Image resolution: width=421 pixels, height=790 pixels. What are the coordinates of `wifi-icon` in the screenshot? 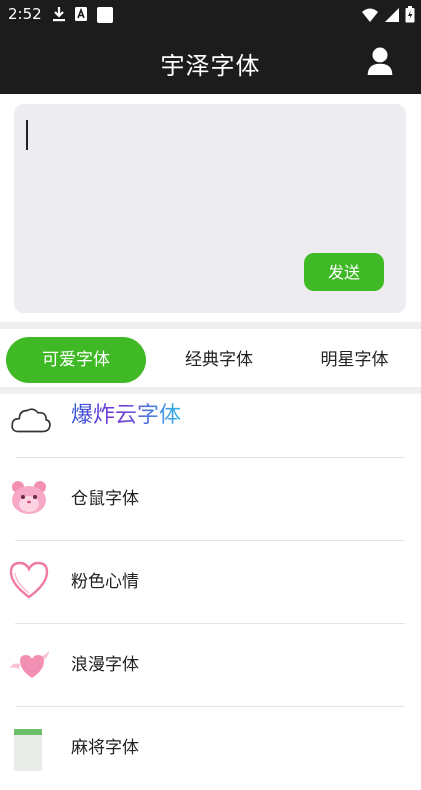 It's located at (370, 15).